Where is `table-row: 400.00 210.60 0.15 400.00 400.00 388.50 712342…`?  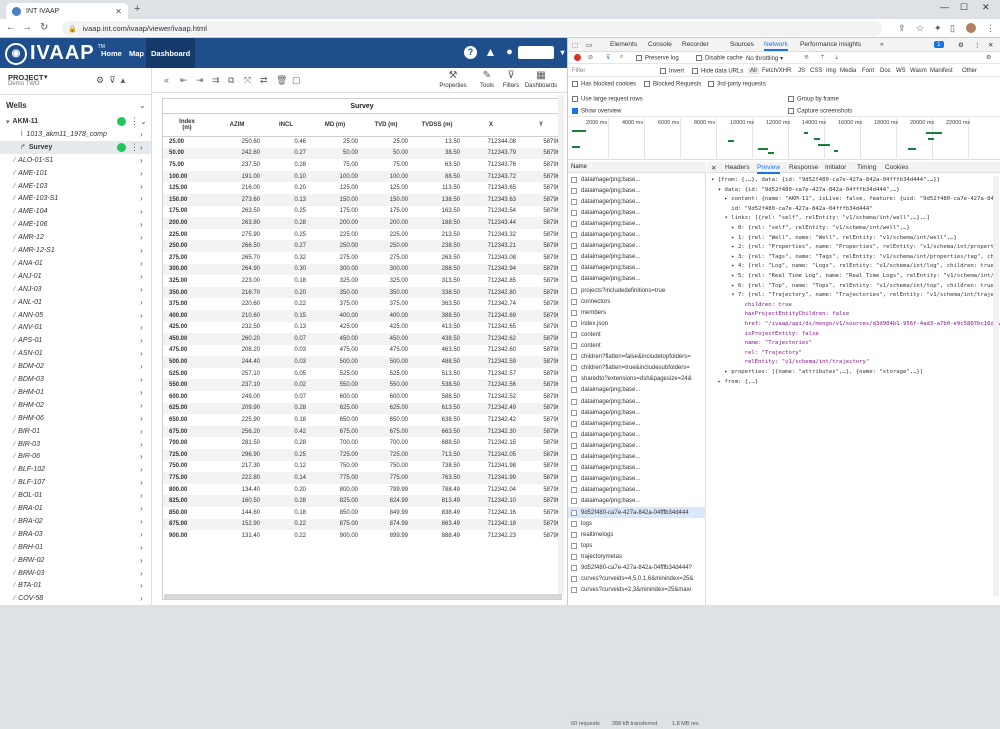 table-row: 400.00 210.60 0.15 400.00 400.00 388.50 712342… is located at coordinates (362, 315).